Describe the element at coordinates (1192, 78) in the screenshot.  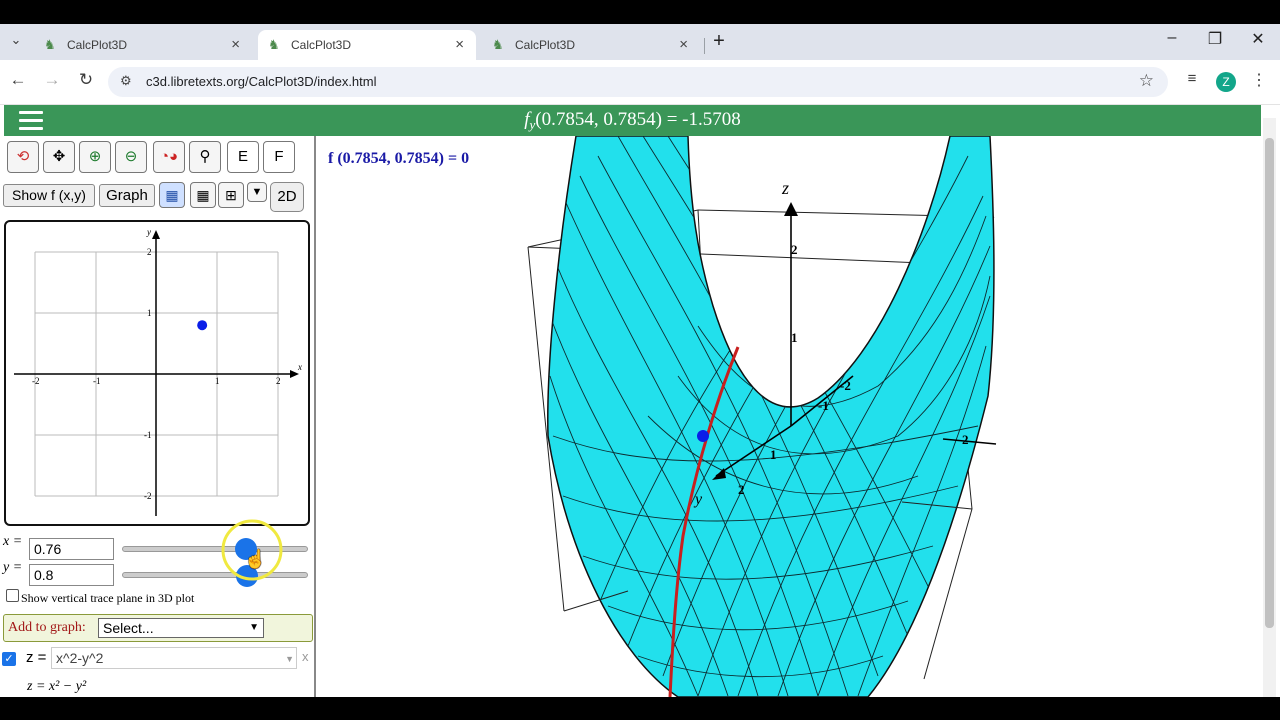
I see `media-queue-icon: ≡` at that location.